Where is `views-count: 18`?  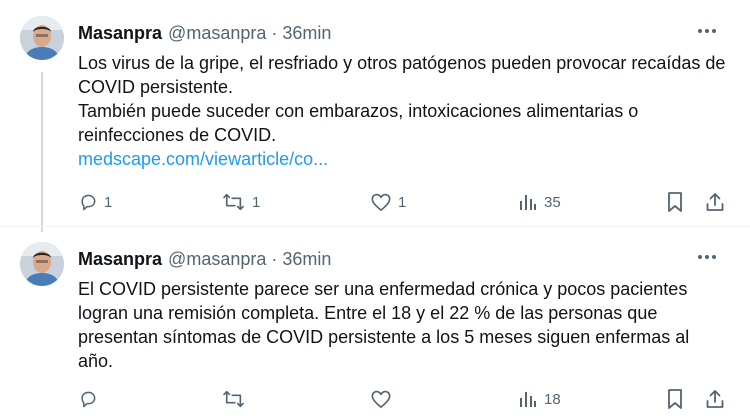
views-count: 18 is located at coordinates (552, 399).